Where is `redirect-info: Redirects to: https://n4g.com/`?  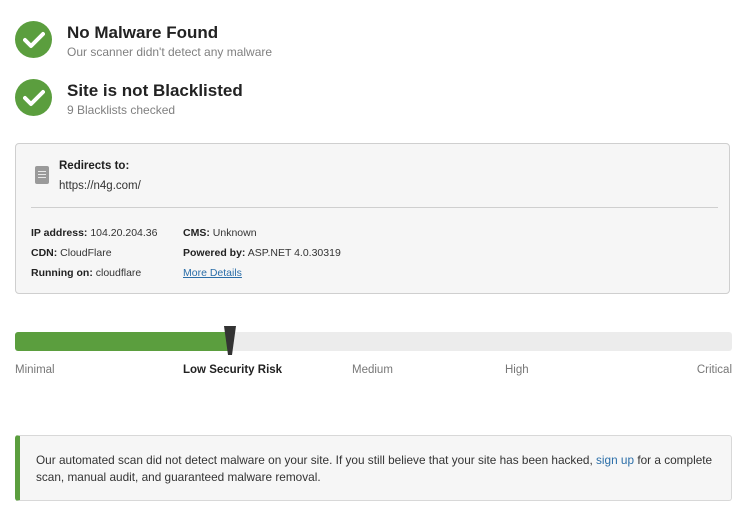 redirect-info: Redirects to: https://n4g.com/ is located at coordinates (88, 176).